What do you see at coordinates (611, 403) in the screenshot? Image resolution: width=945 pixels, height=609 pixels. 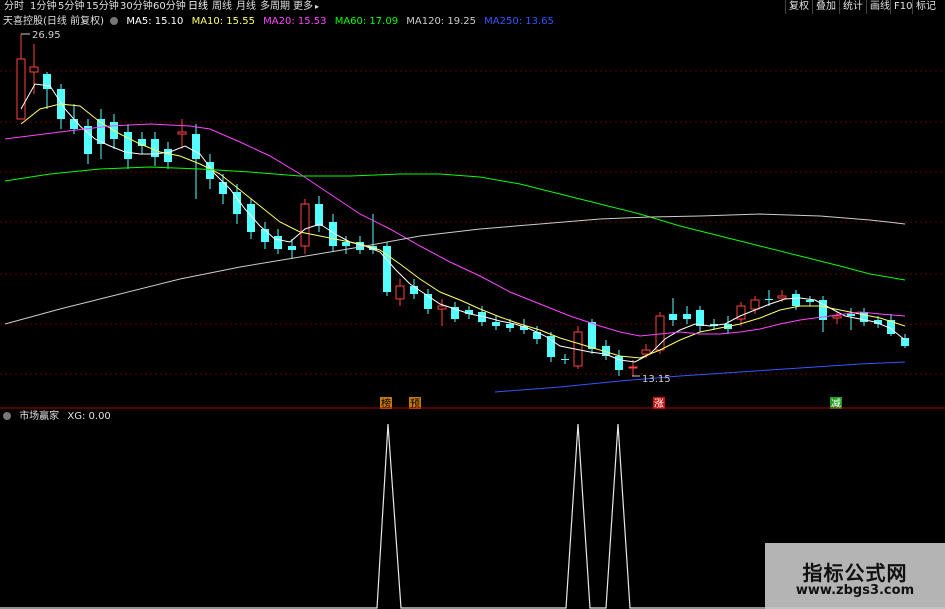 I see `signal-markers: 榜 预 涨 减` at bounding box center [611, 403].